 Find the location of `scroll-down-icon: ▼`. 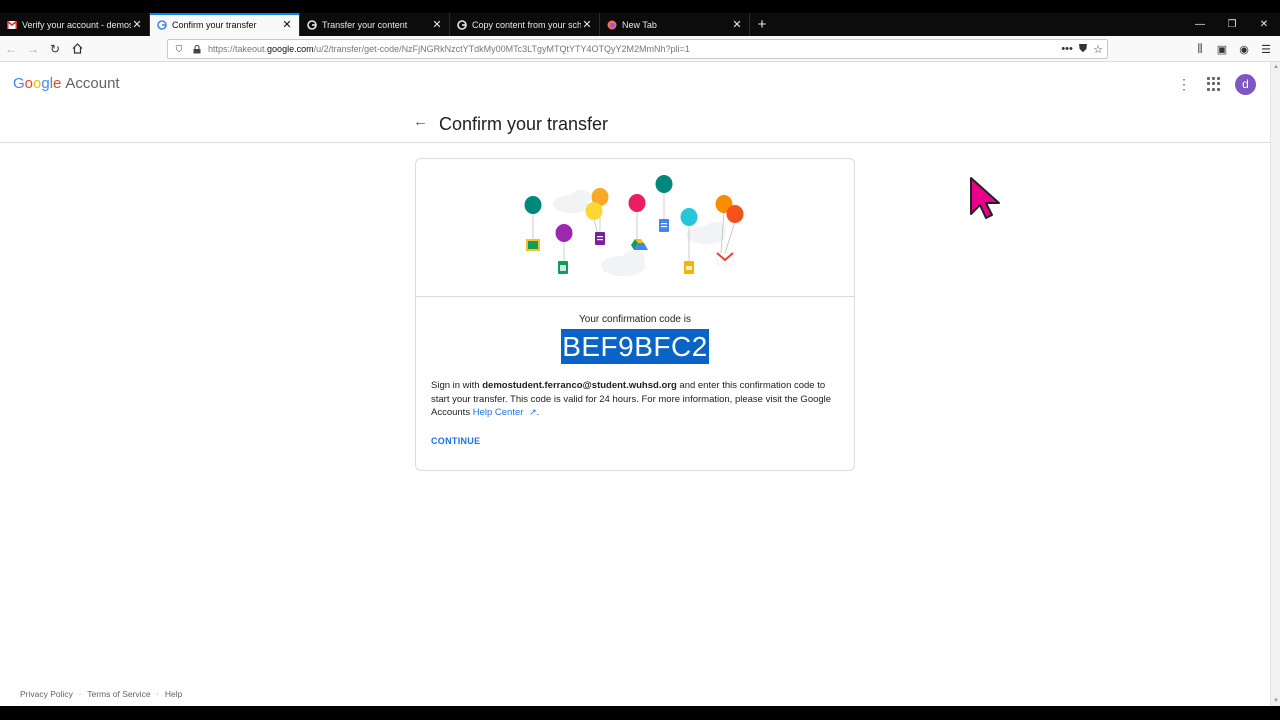

scroll-down-icon: ▼ is located at coordinates (1276, 701).